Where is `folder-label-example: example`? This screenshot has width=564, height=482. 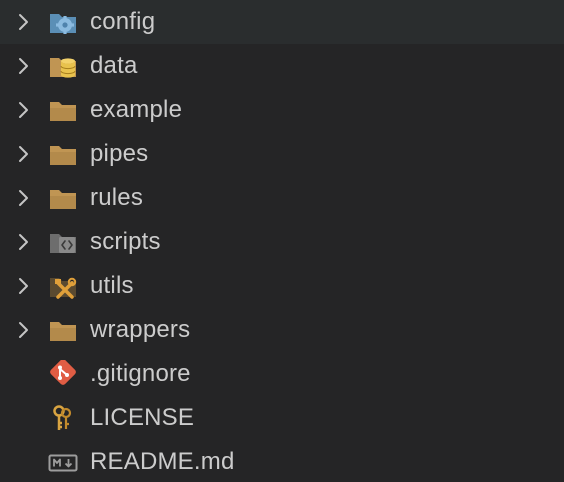 folder-label-example: example is located at coordinates (136, 109).